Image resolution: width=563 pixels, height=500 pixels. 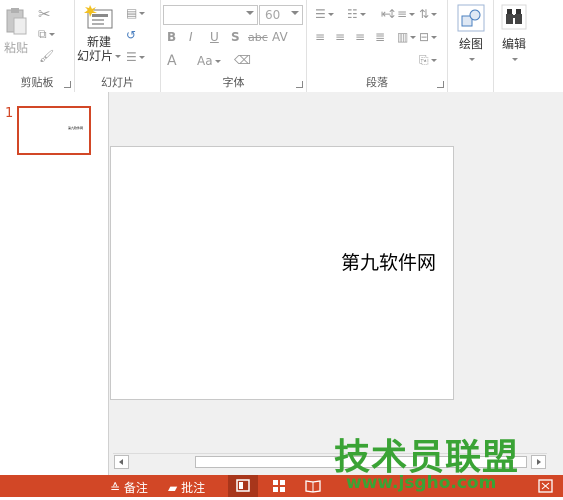 What do you see at coordinates (340, 37) in the screenshot?
I see `align-center-icon: ≡` at bounding box center [340, 37].